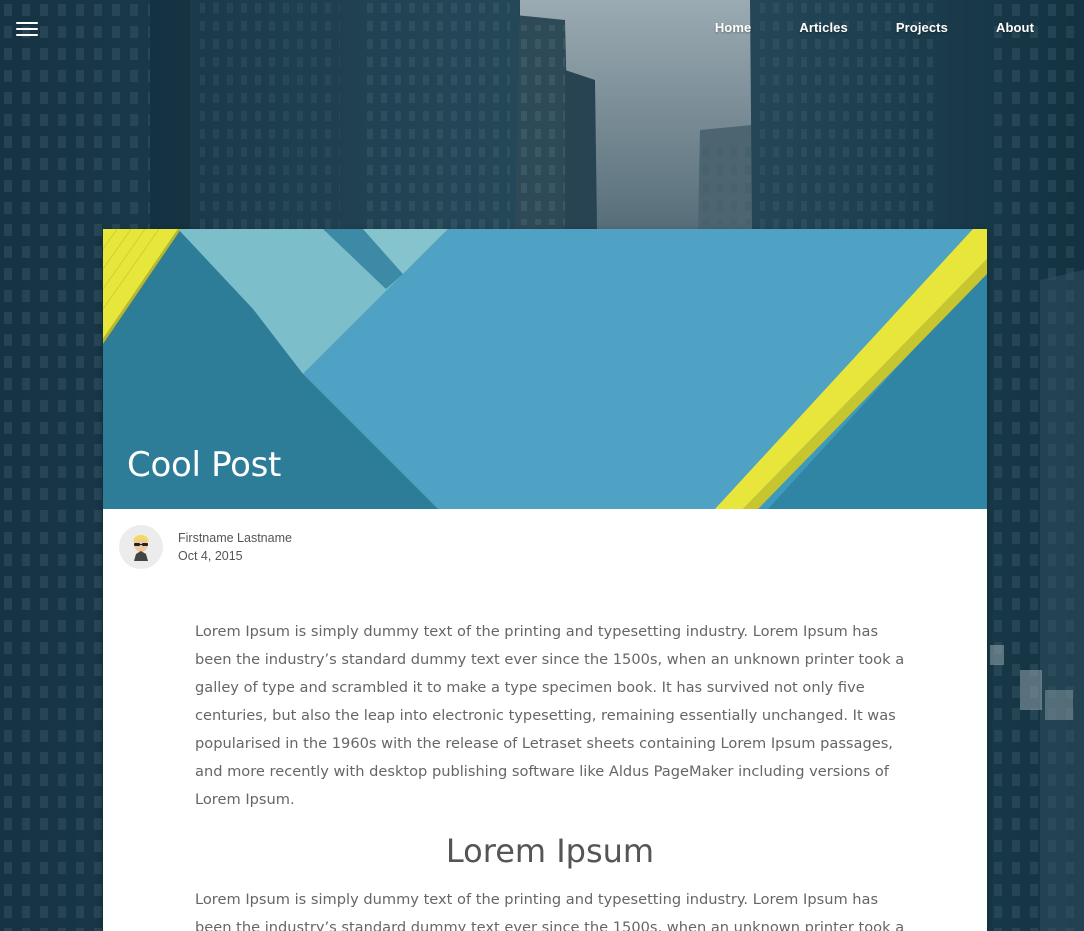 The height and width of the screenshot is (931, 1084). What do you see at coordinates (204, 465) in the screenshot?
I see `post-title: Cool Post` at bounding box center [204, 465].